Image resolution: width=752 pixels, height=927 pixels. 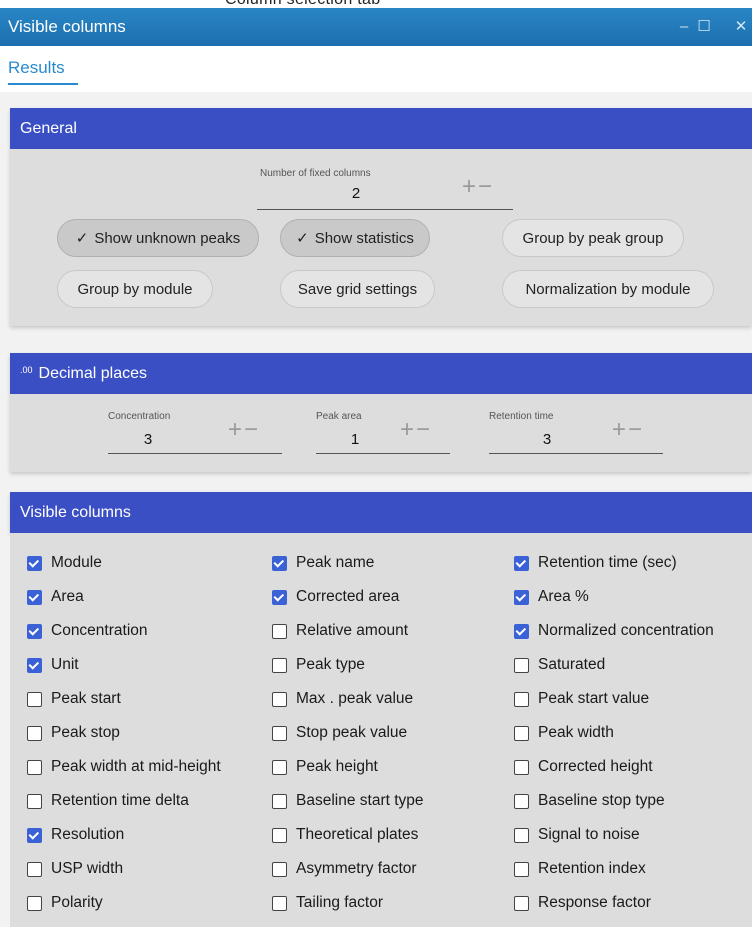 I want to click on column-checkbox-item: Area, so click(x=55, y=597).